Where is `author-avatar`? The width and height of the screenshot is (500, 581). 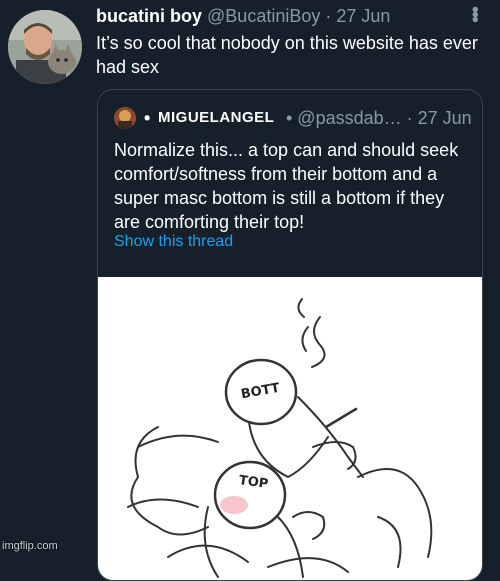
author-avatar is located at coordinates (45, 47).